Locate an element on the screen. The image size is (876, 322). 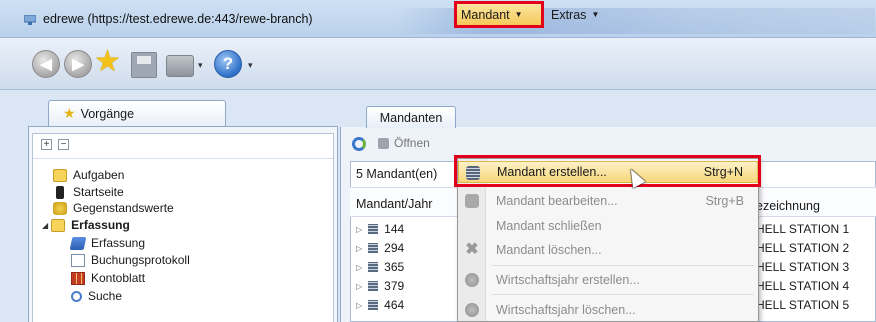
open-button: Öffnen is located at coordinates (404, 143).